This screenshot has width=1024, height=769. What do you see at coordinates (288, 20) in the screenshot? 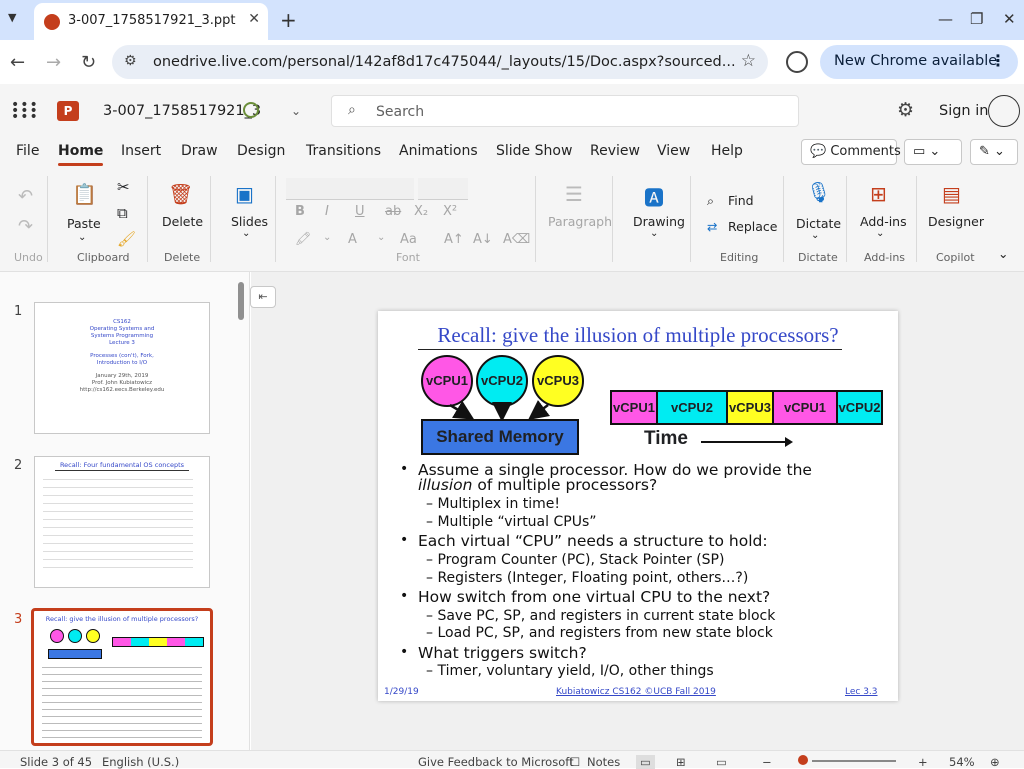
I see `new-tab-icon: +` at bounding box center [288, 20].